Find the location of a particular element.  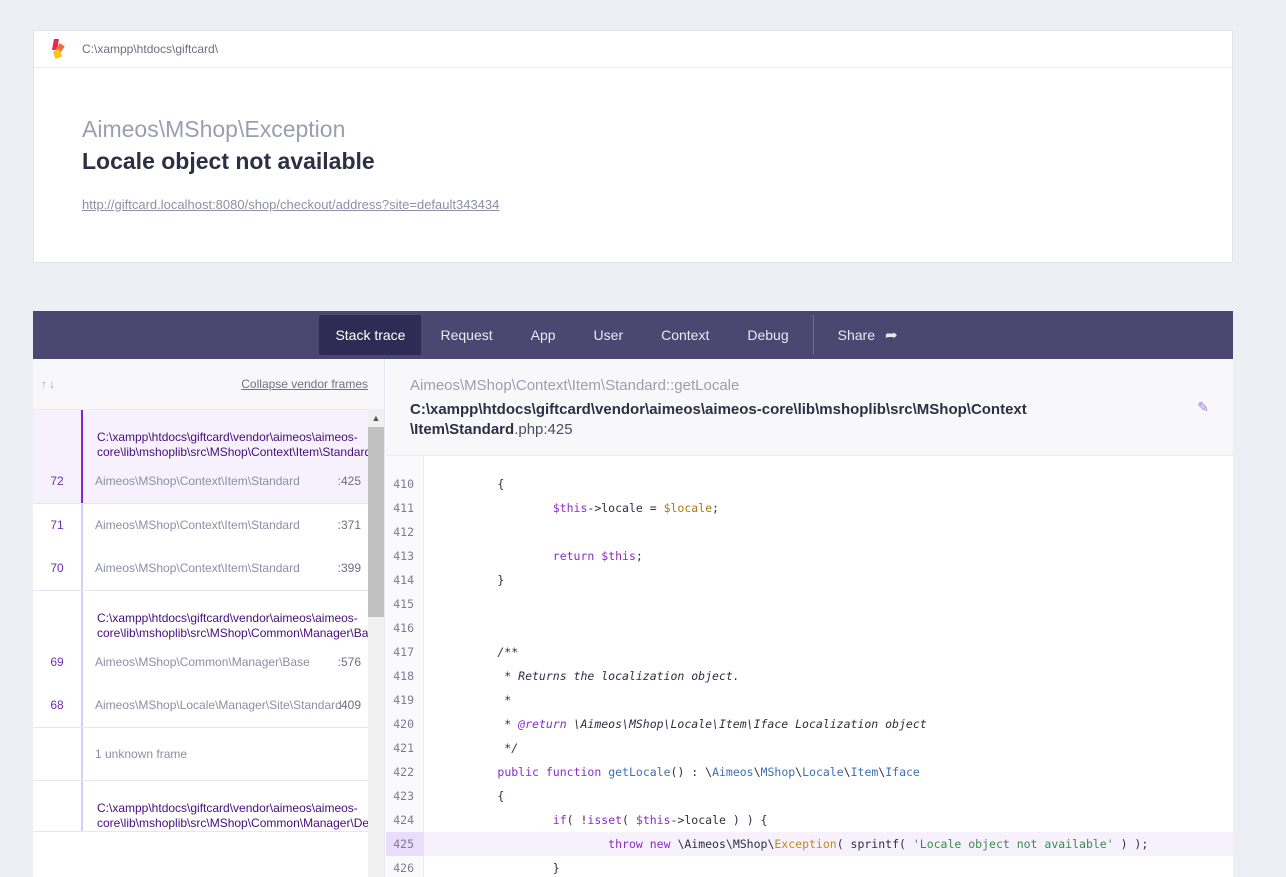

code-source: $this->locale = $locale; is located at coordinates (635, 508).